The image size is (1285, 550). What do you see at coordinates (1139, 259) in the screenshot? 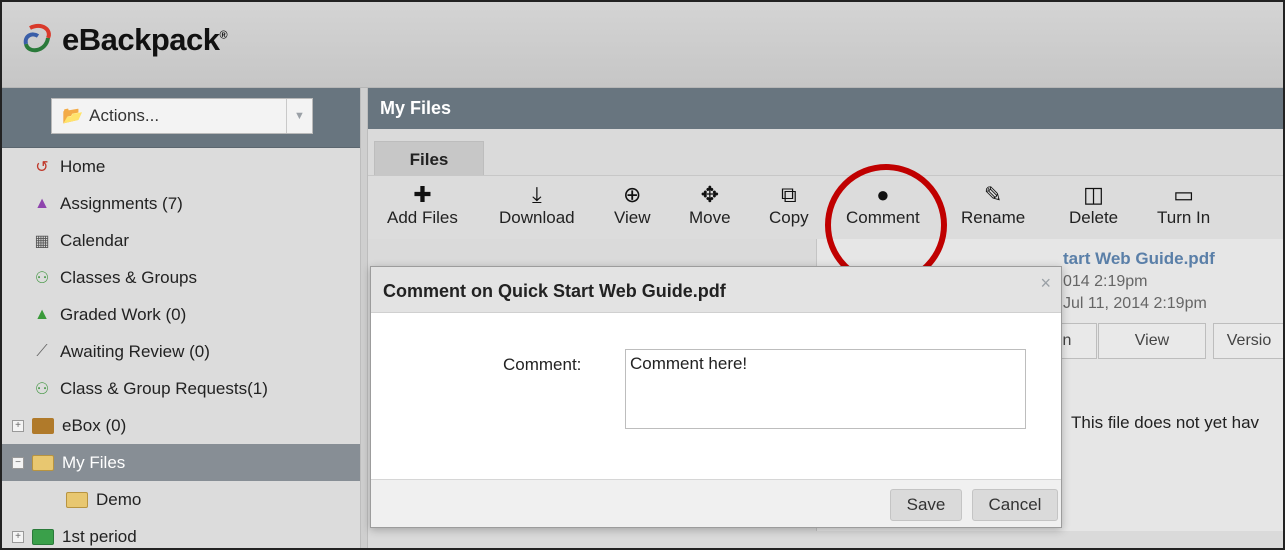
I see `detail-file-title: tart Web Guide.pdf` at bounding box center [1139, 259].